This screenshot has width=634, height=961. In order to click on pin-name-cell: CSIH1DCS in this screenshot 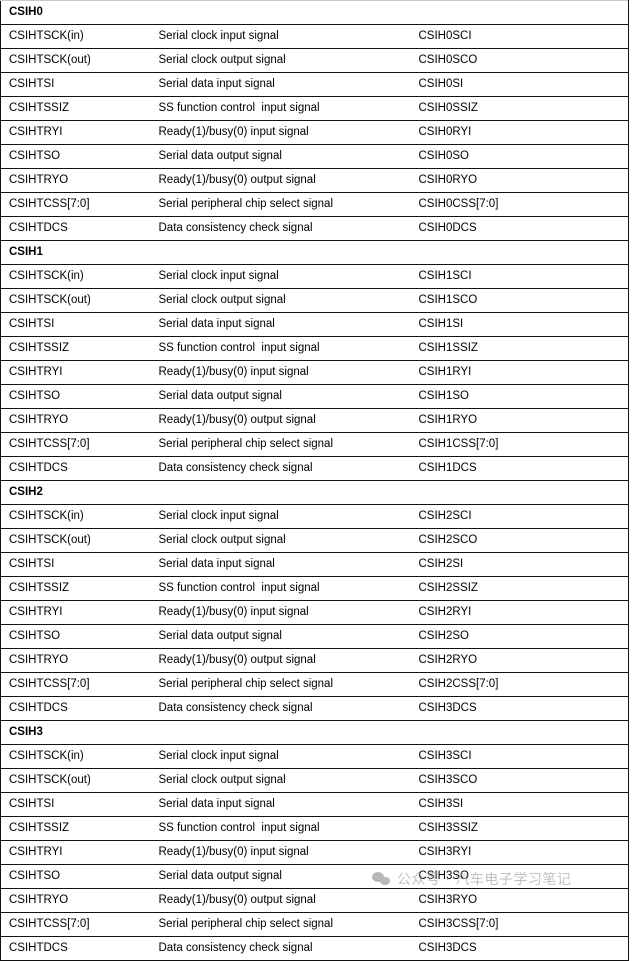, I will do `click(519, 468)`.